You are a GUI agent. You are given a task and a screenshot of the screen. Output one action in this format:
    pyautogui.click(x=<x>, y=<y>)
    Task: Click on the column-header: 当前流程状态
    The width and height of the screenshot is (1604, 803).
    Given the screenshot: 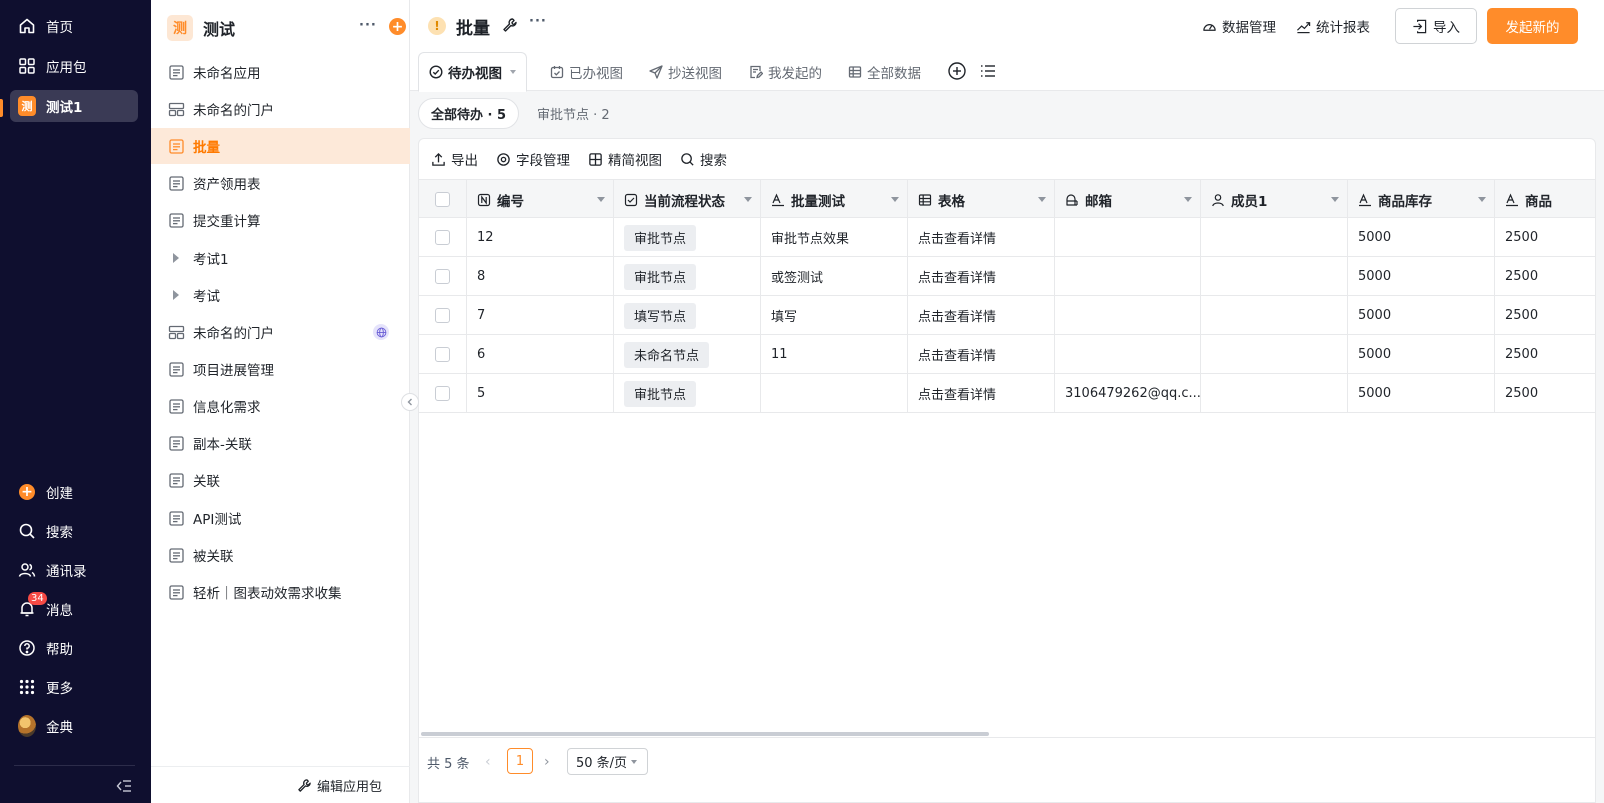 What is the action you would take?
    pyautogui.click(x=687, y=199)
    